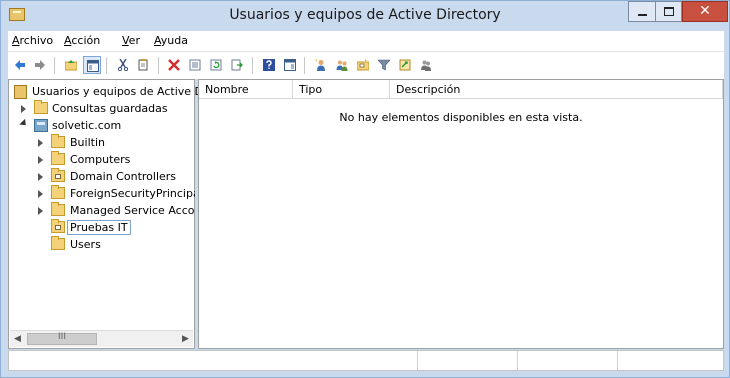 This screenshot has width=730, height=378. Describe the element at coordinates (100, 159) in the screenshot. I see `tree-item-label: Computers` at that location.